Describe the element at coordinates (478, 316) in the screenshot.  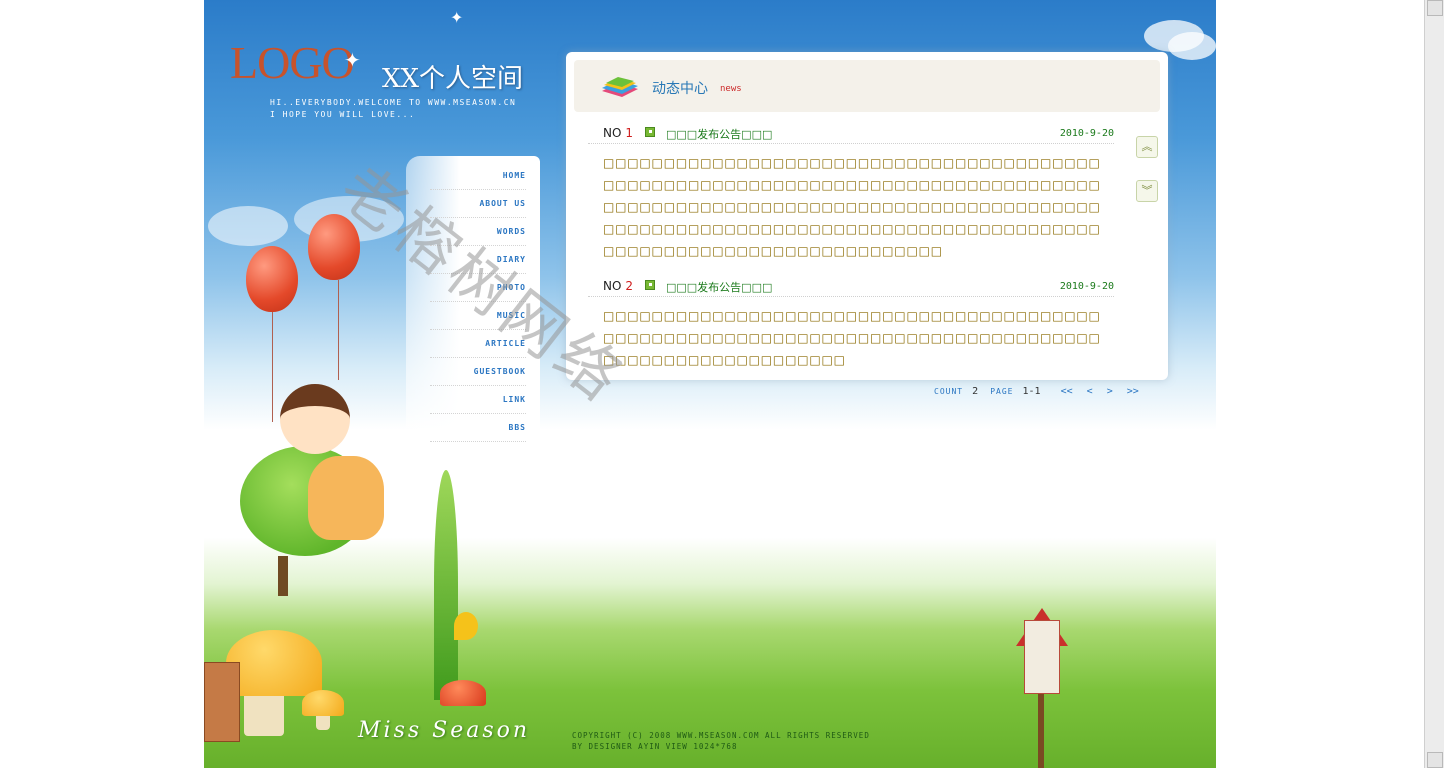
I see `nav-item-music: MUSIC` at that location.